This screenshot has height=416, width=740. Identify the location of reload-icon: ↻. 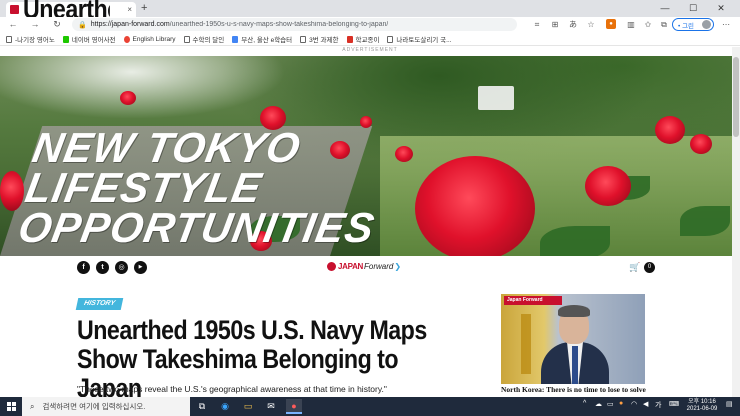
(57, 24).